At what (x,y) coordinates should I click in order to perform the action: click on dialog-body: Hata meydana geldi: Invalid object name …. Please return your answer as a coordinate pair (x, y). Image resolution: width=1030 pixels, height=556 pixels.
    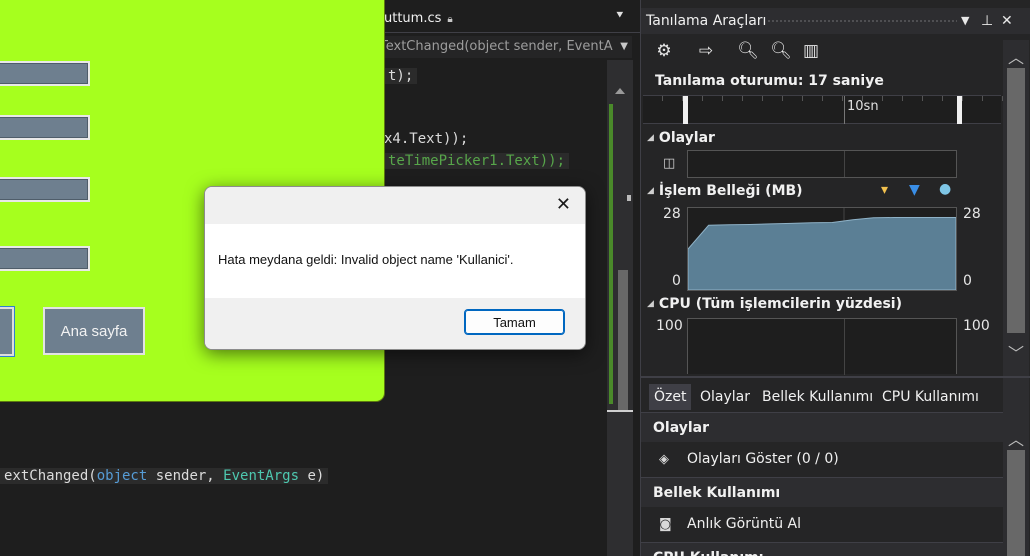
    Looking at the image, I should click on (395, 261).